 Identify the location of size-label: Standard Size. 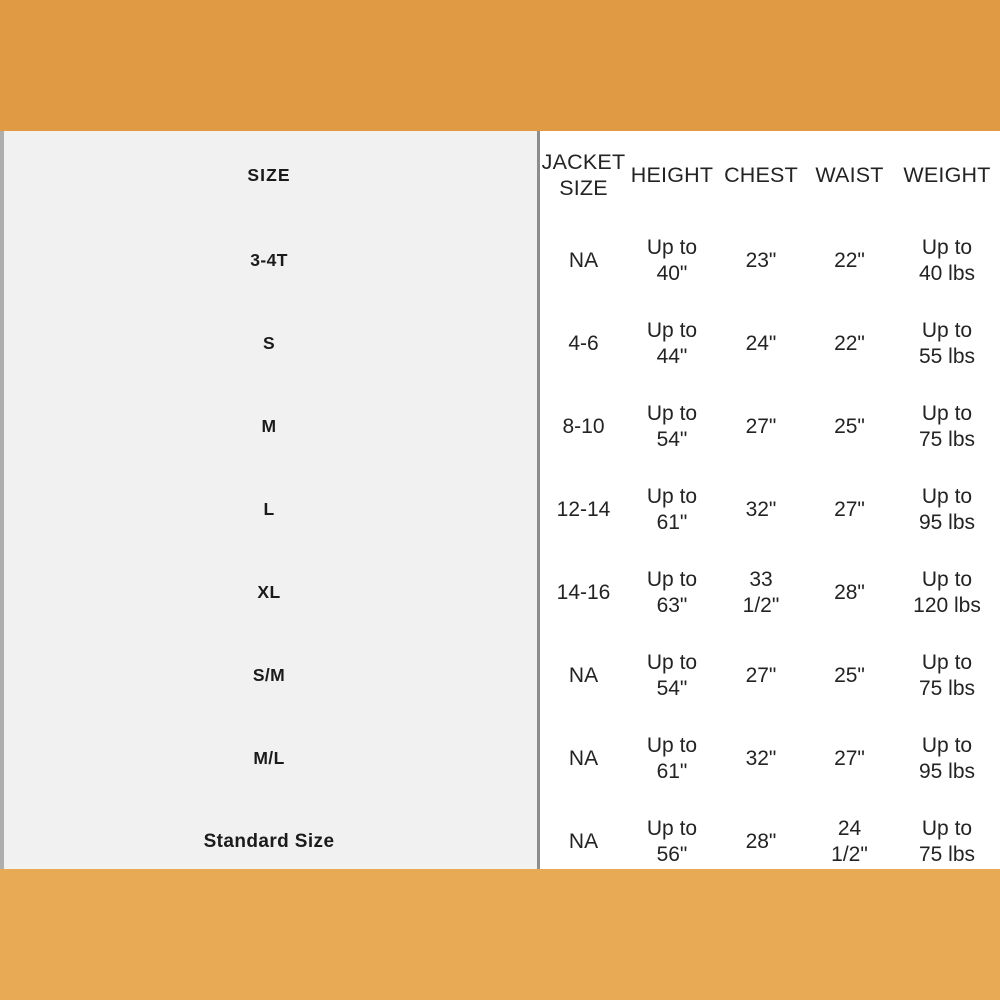
(269, 841).